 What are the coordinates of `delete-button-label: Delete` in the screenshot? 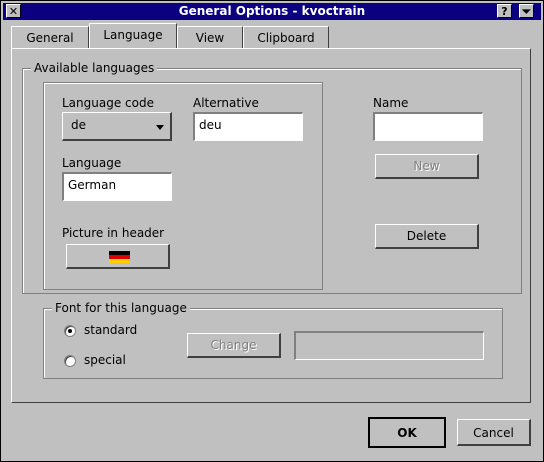 It's located at (426, 236).